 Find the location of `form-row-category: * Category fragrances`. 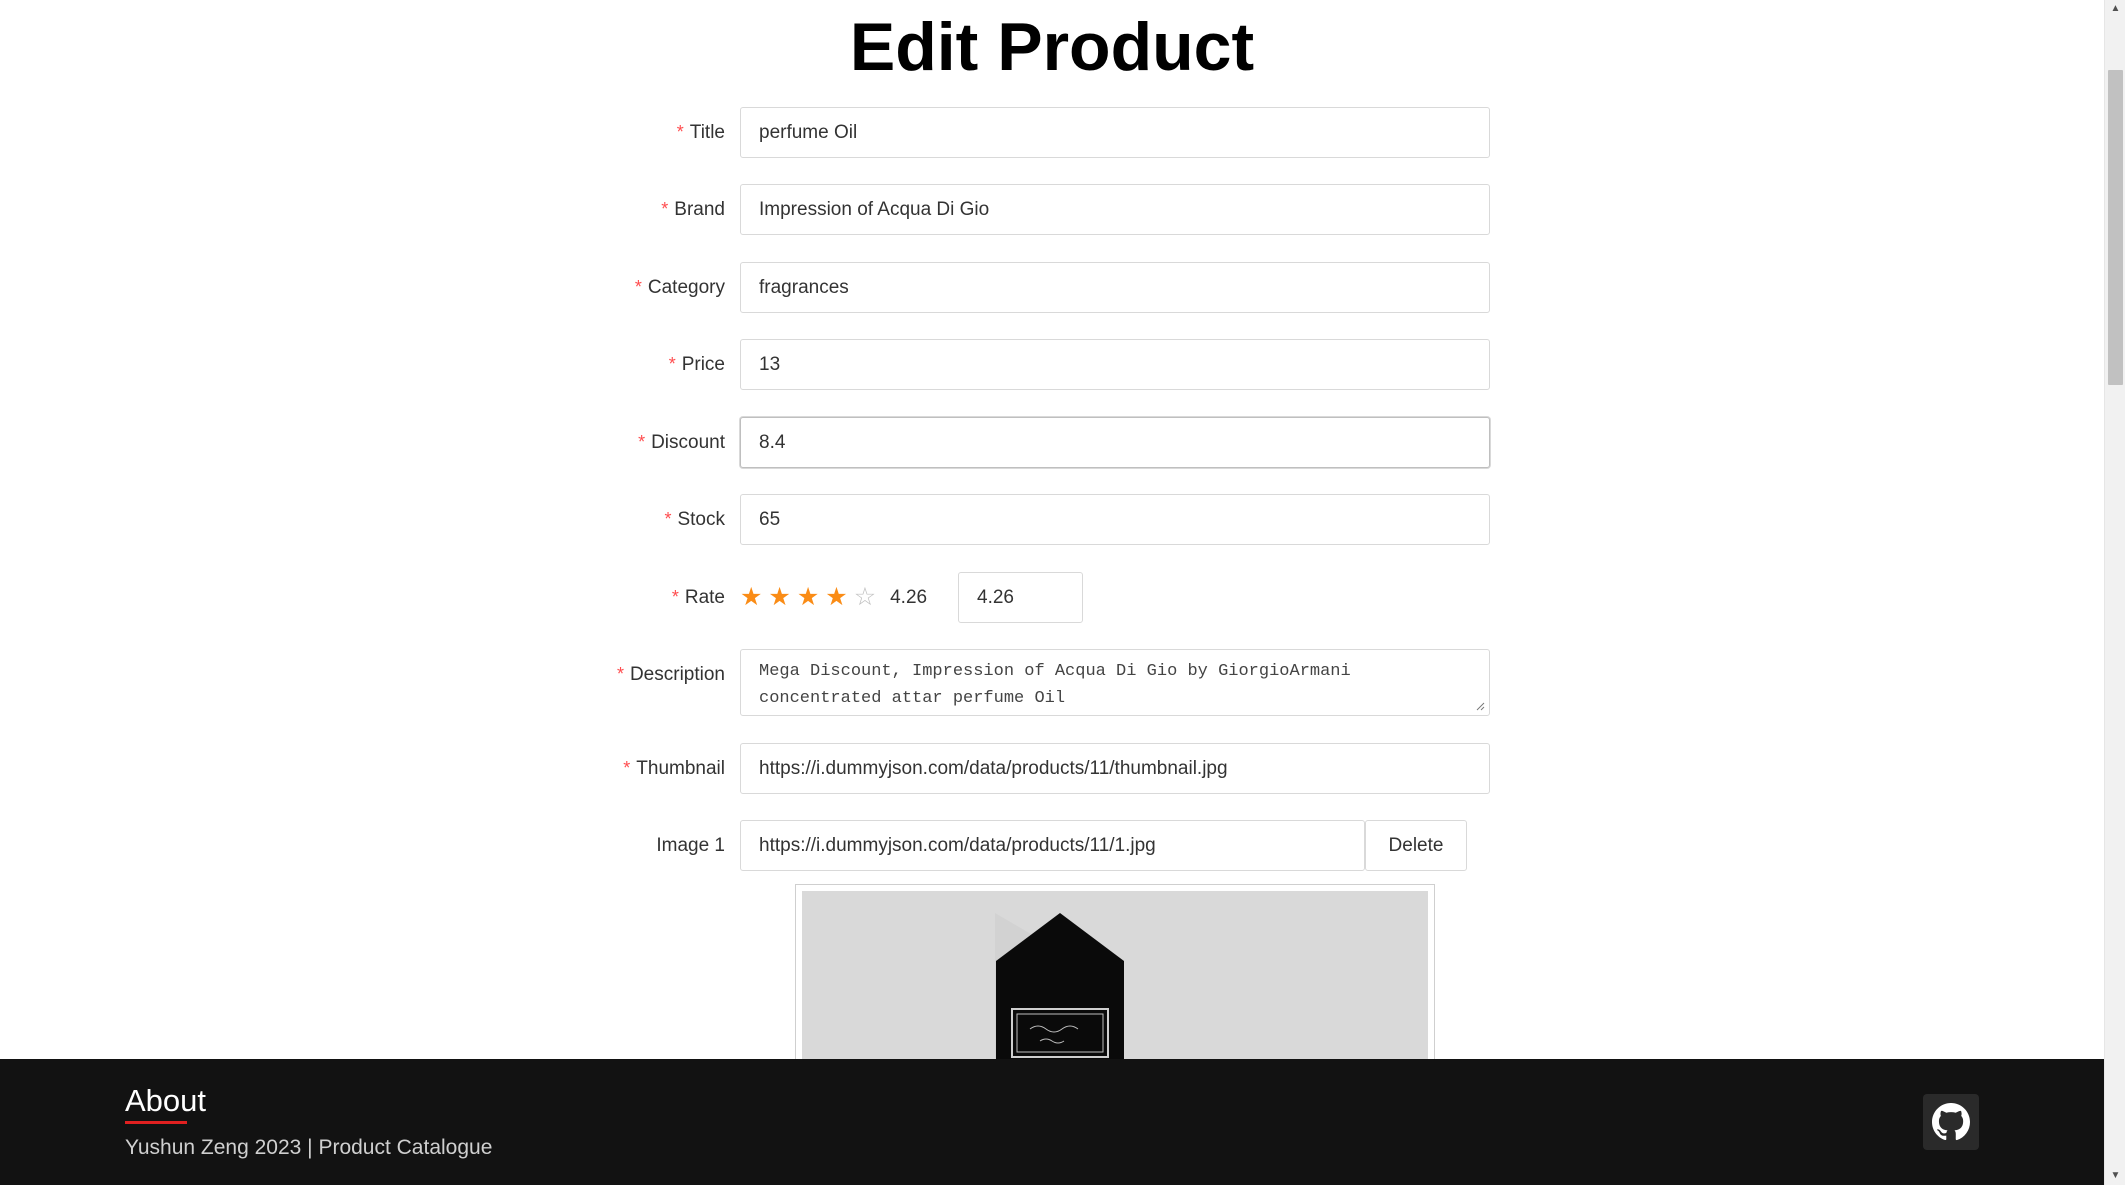

form-row-category: * Category fragrances is located at coordinates (1050, 287).